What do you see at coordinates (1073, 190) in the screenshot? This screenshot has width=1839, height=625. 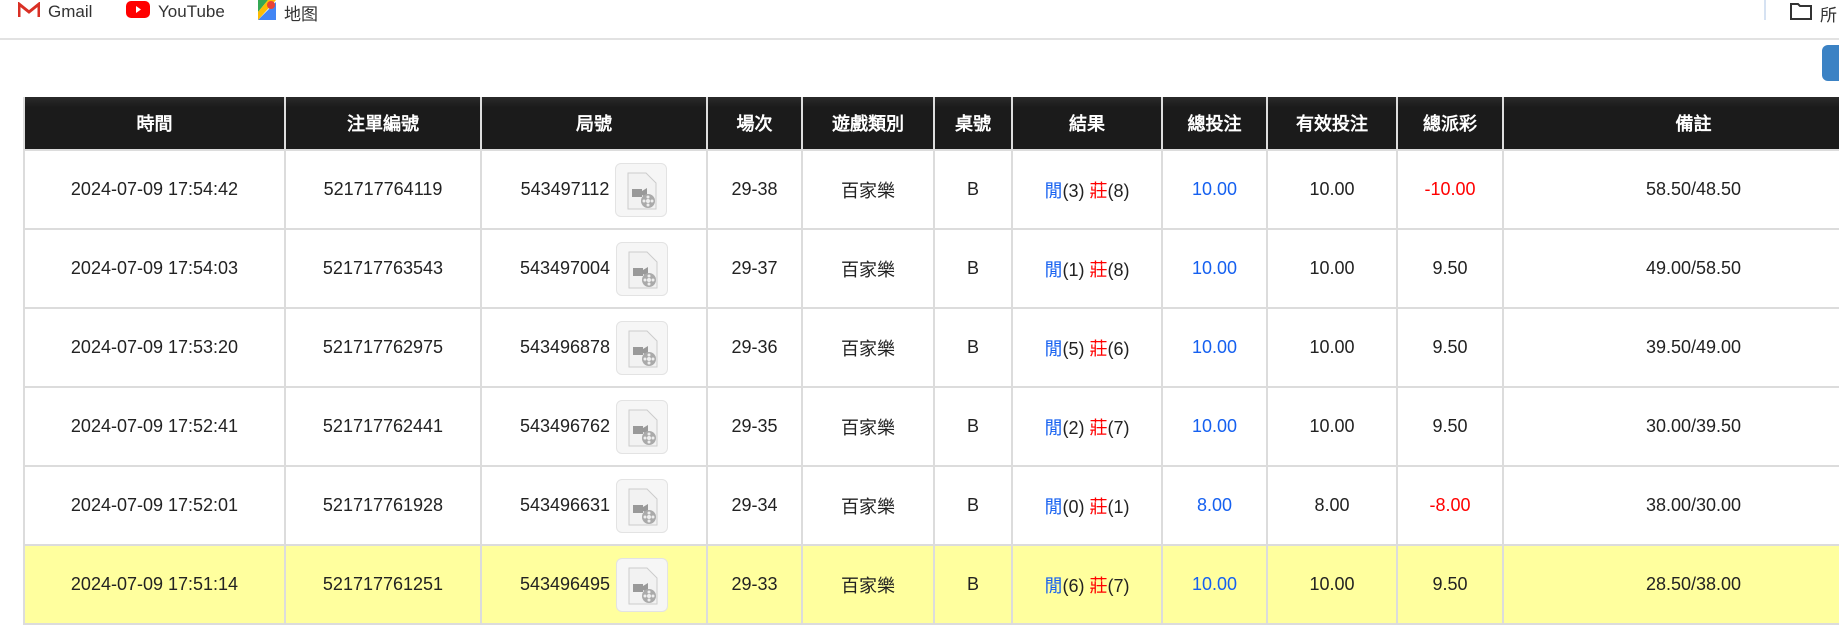 I see `player-score: (3)` at bounding box center [1073, 190].